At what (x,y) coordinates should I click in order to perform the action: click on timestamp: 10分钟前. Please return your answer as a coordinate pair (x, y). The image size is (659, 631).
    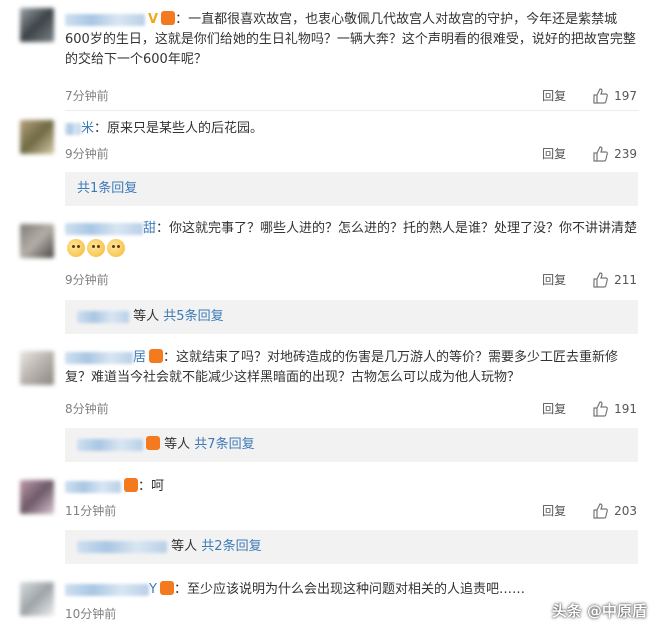
    Looking at the image, I should click on (91, 614).